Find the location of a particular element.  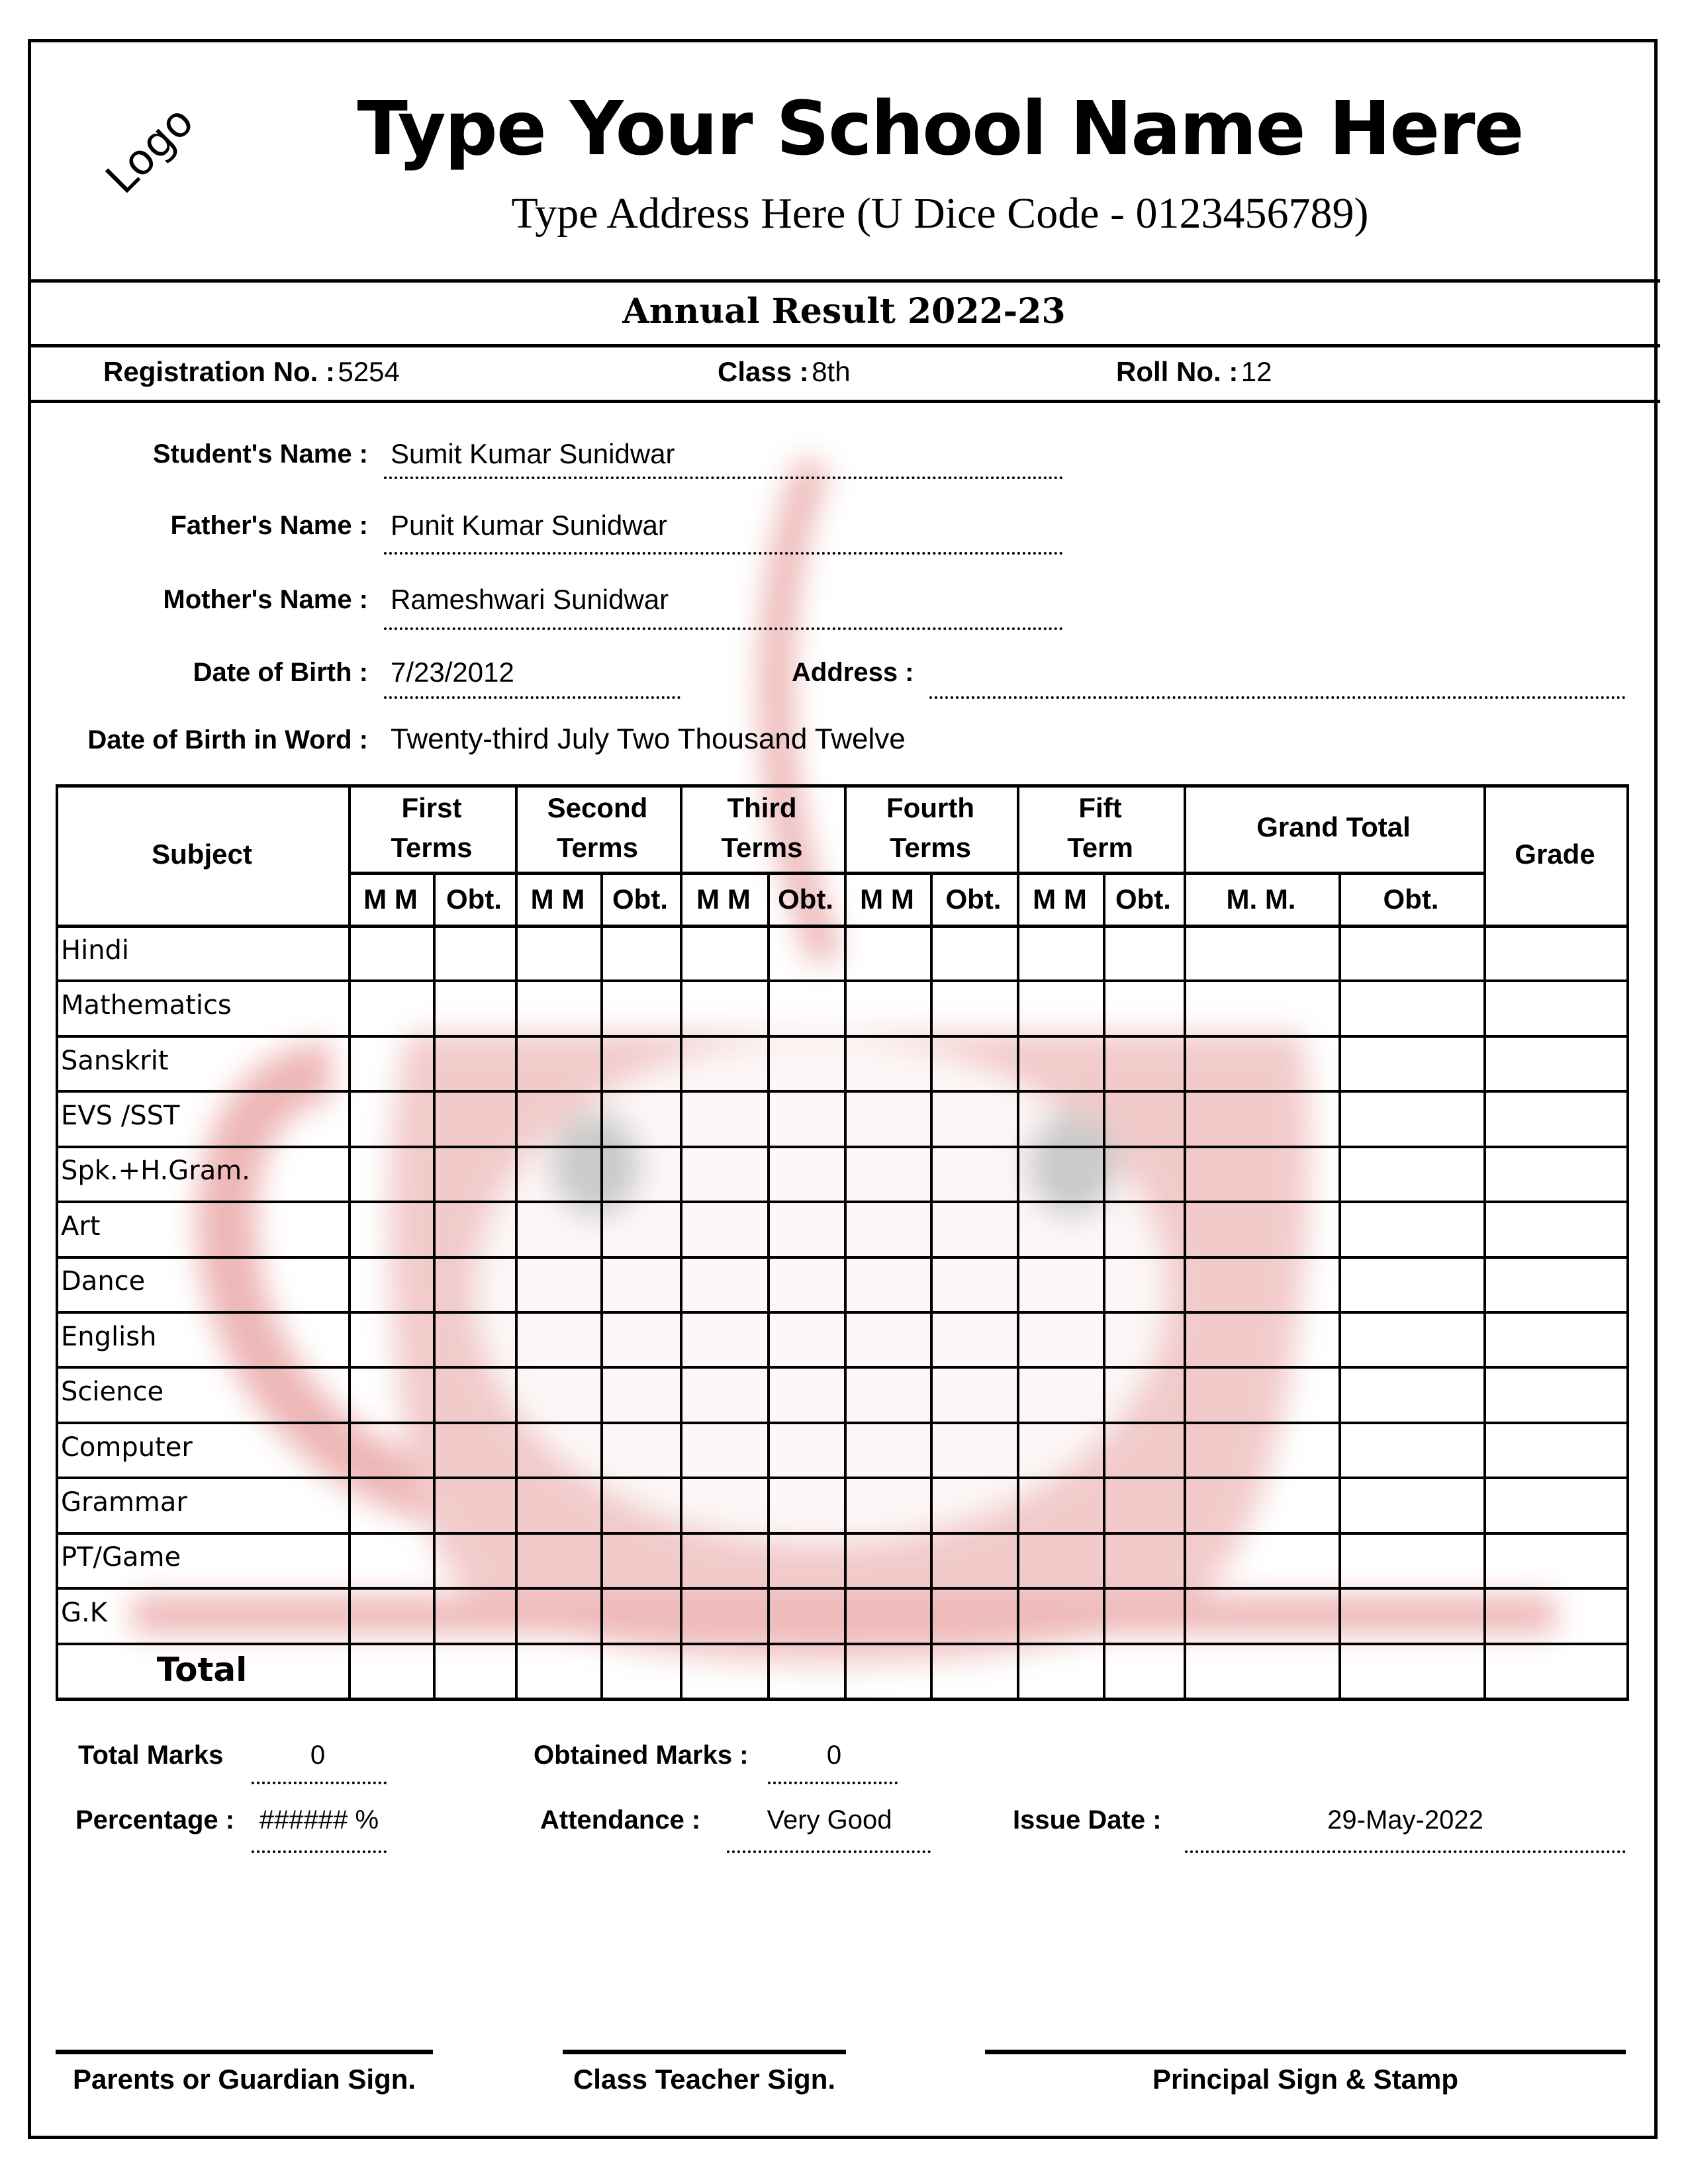

mother-name-value: Rameshwari Sunidwar is located at coordinates (530, 599).